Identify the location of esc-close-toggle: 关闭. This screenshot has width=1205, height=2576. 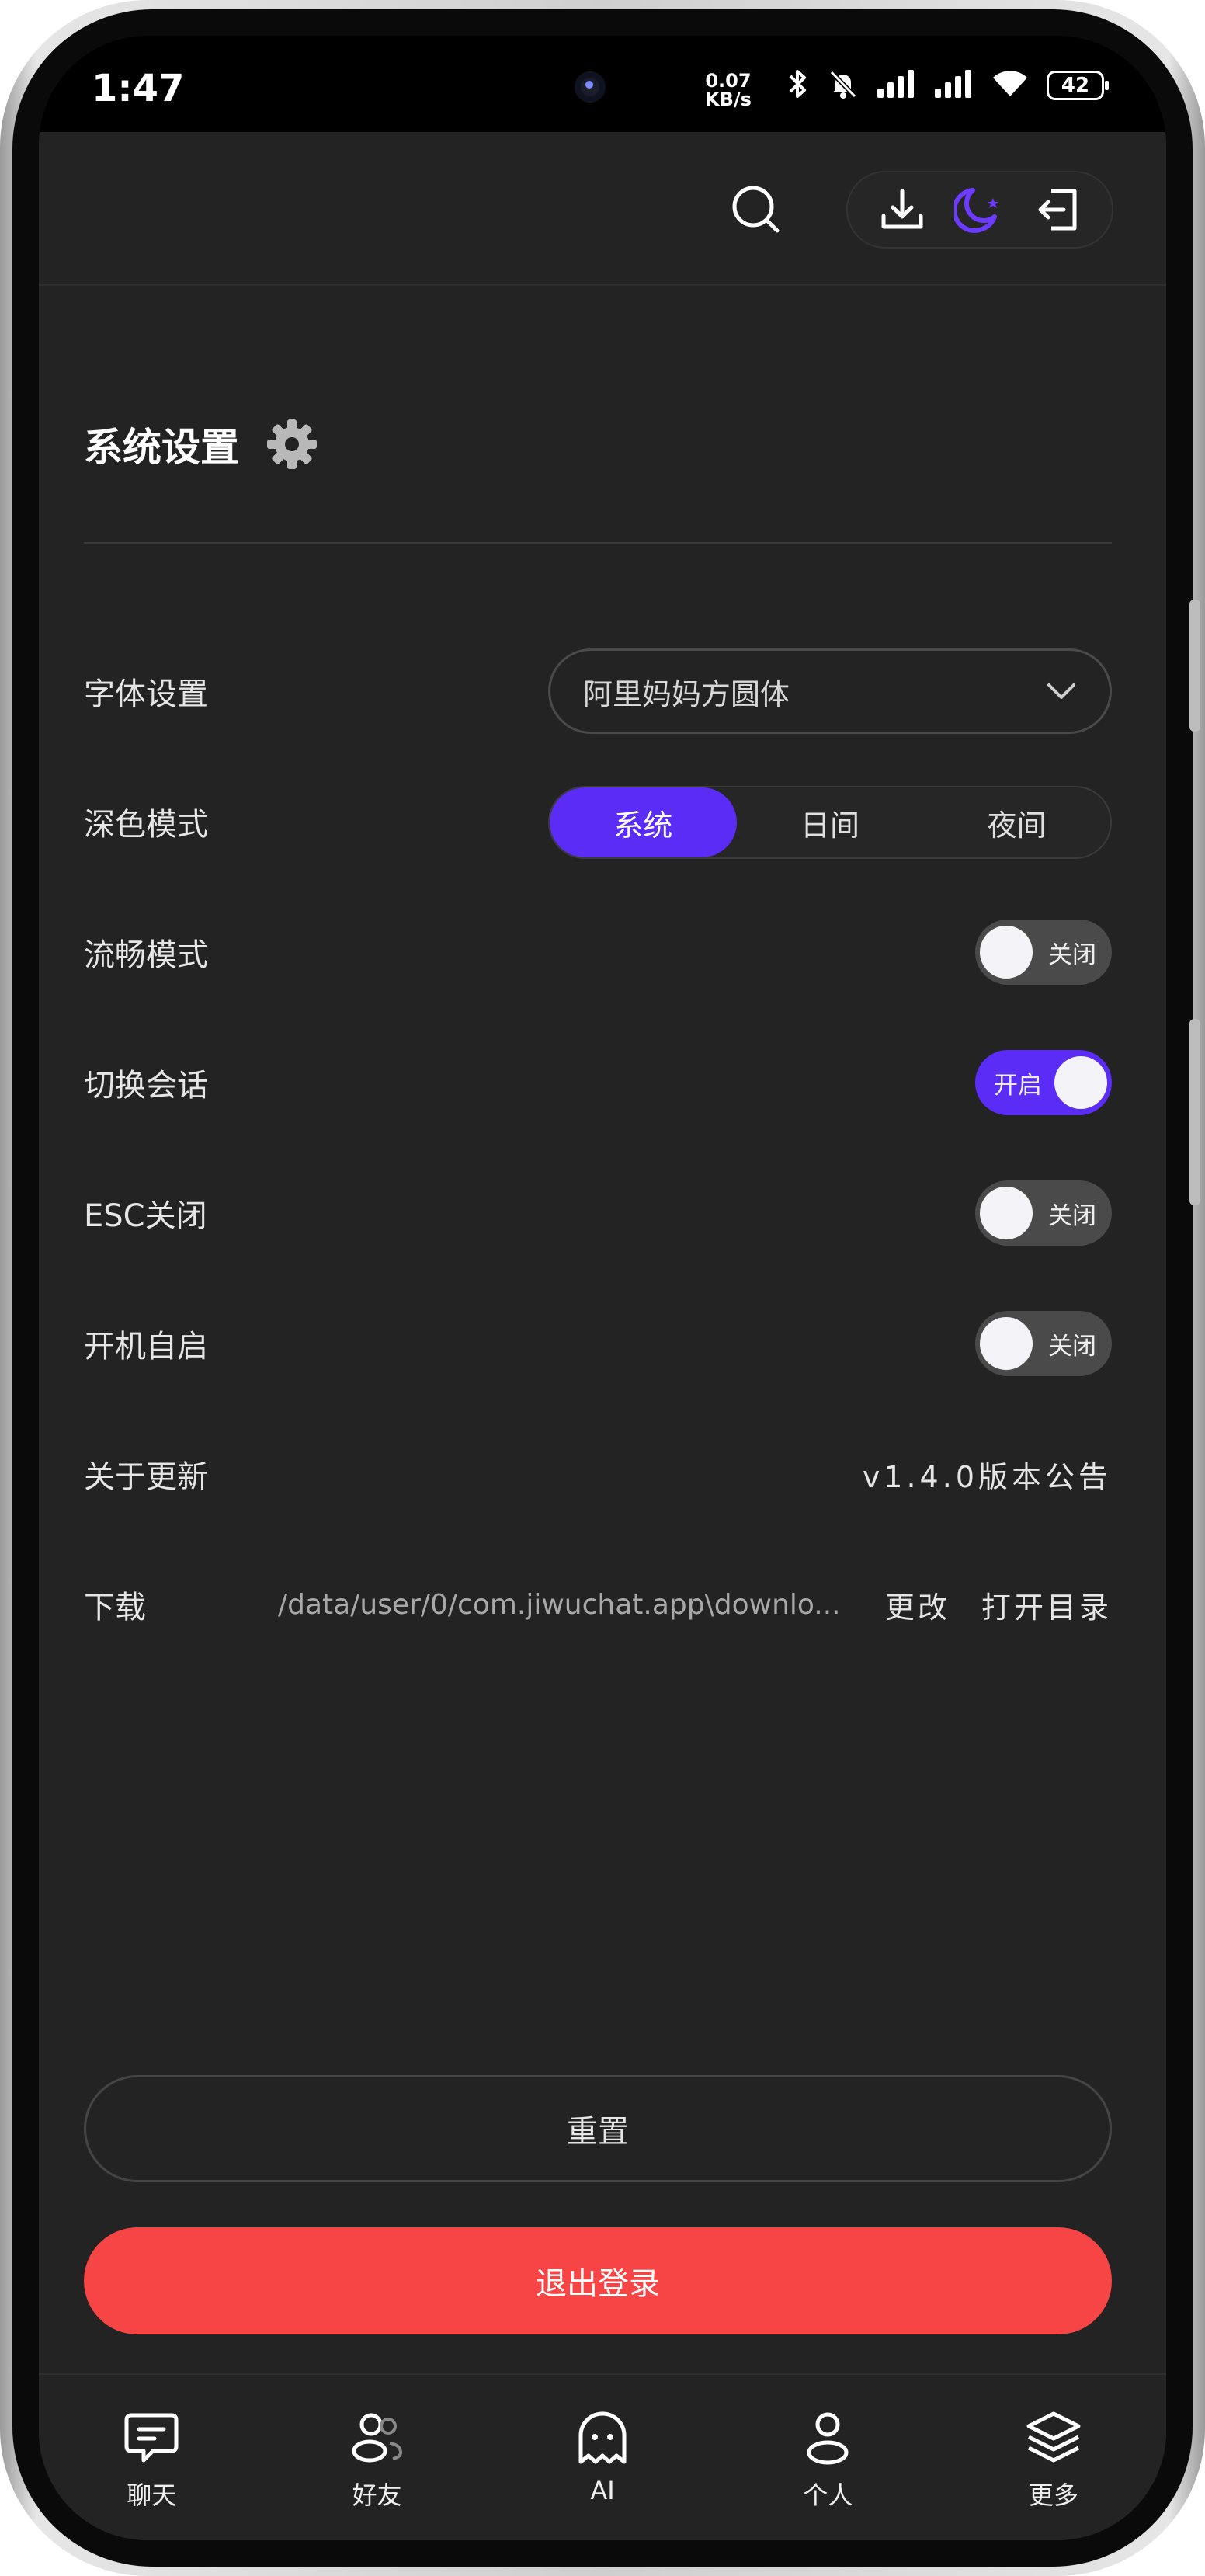
(1043, 1213).